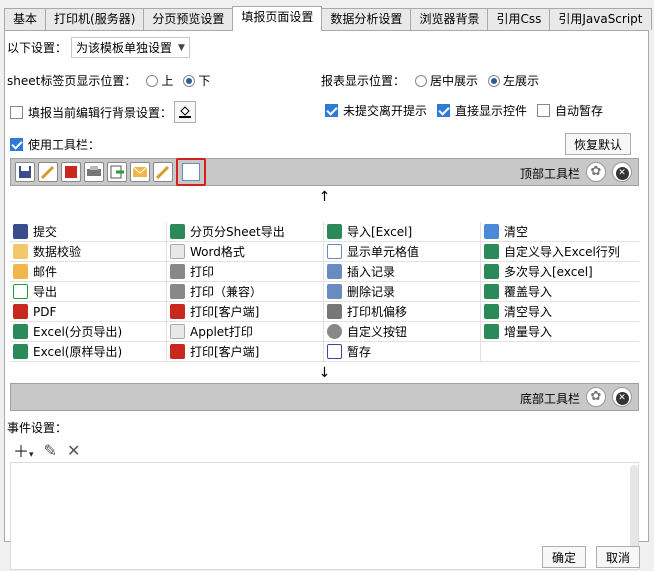 Image resolution: width=654 pixels, height=571 pixels. Describe the element at coordinates (95, 19) in the screenshot. I see `tab-printer: 打印机(服务器)` at that location.